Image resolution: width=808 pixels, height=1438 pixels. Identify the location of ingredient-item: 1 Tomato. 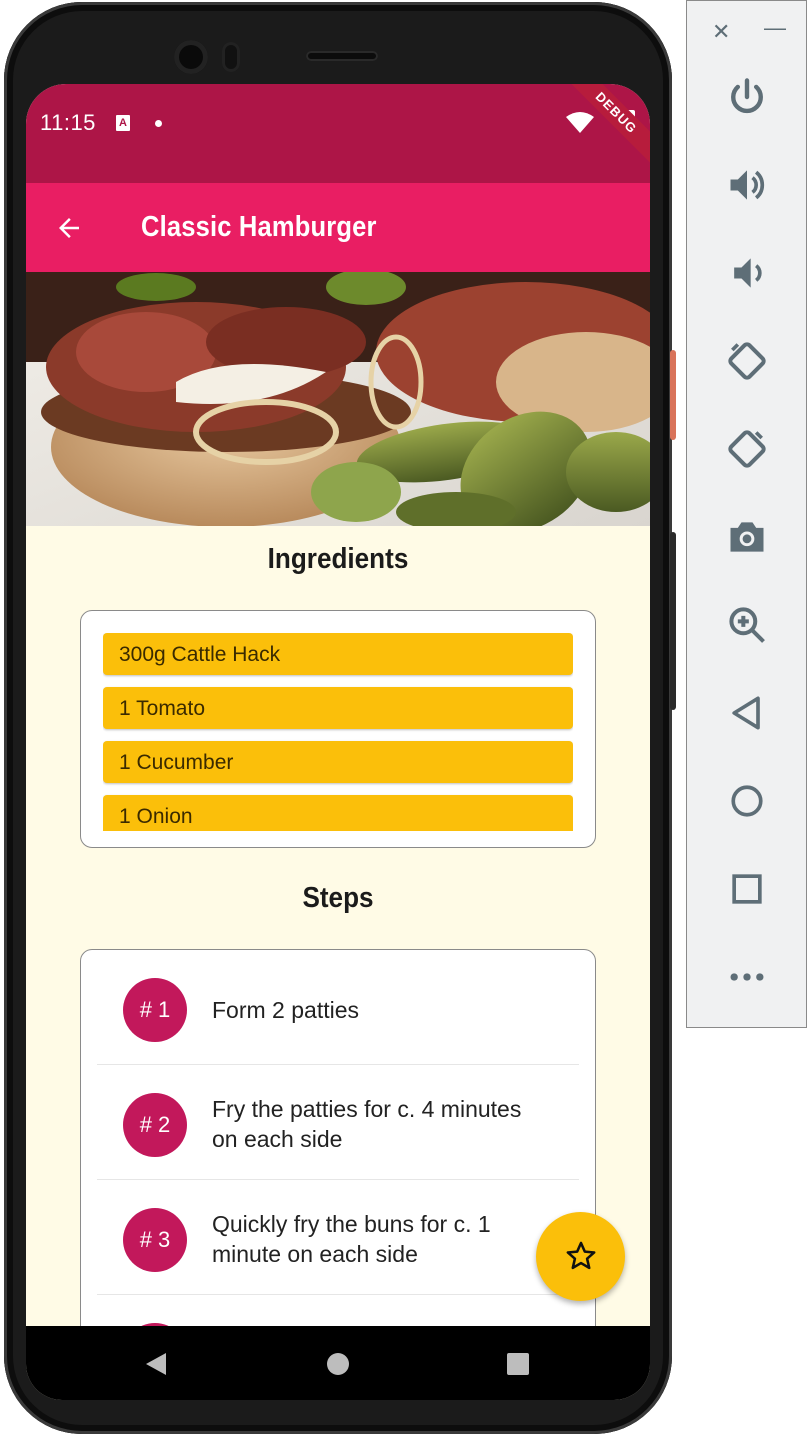
(338, 708).